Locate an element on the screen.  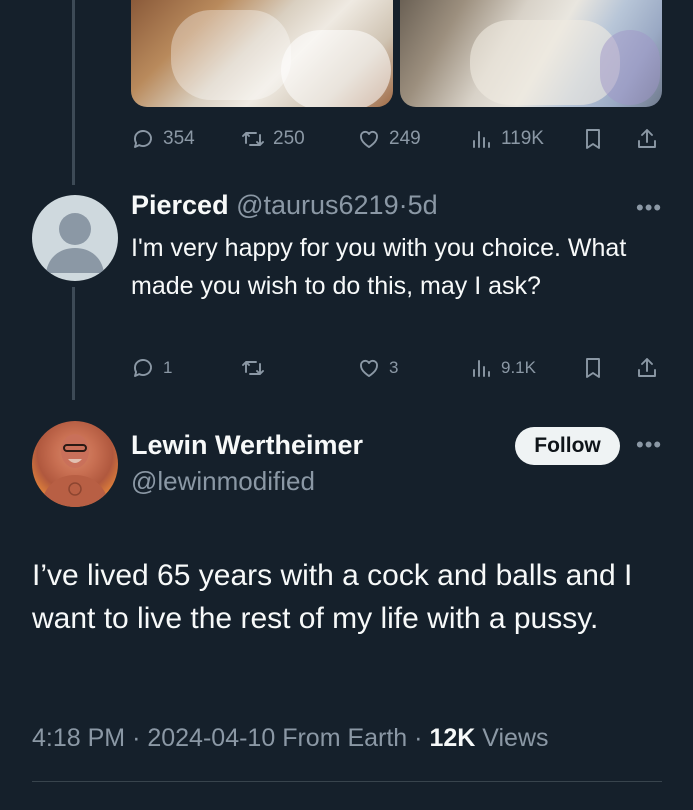
views-count: 119K is located at coordinates (522, 138).